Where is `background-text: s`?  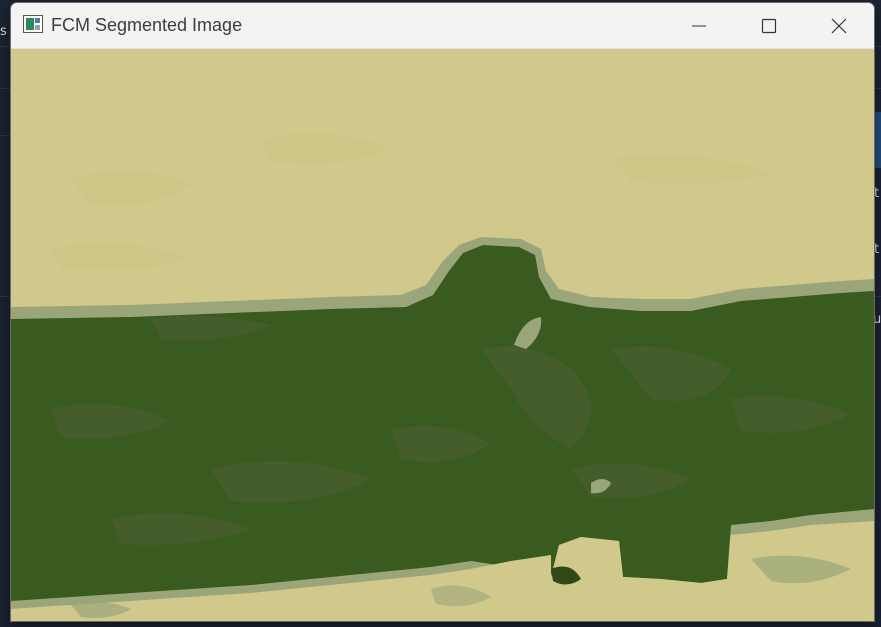
background-text: s is located at coordinates (3, 31).